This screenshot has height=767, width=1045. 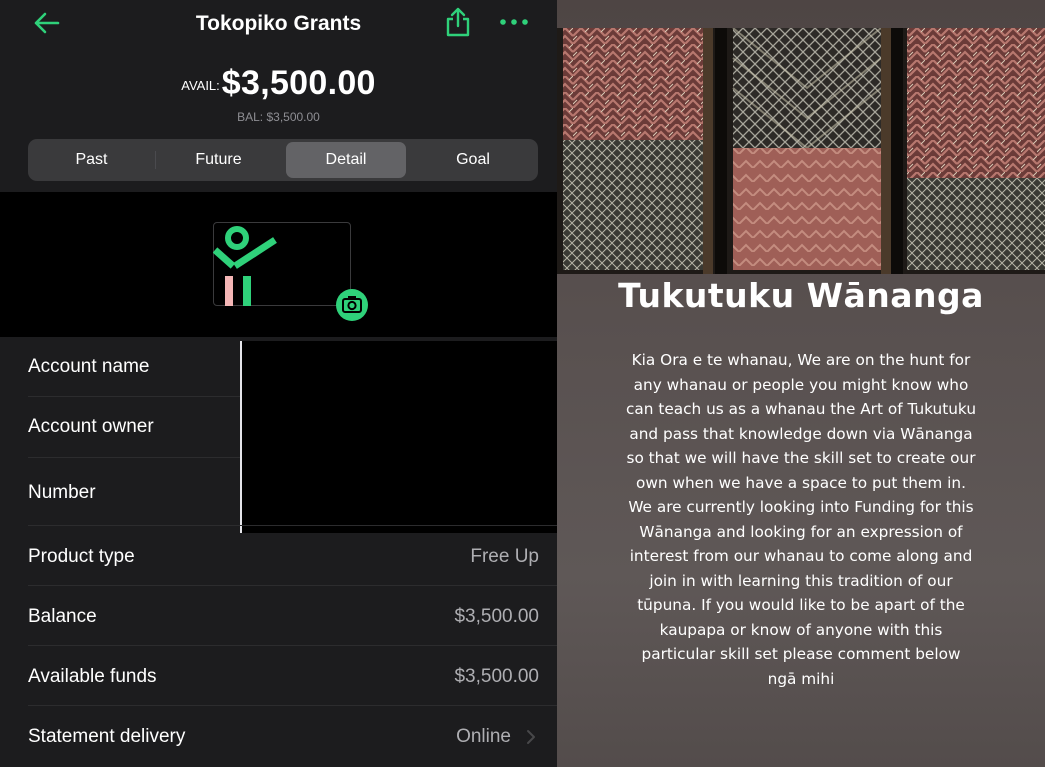 I want to click on poster-line: and pass that knowledge down via Wānanga, so click(x=801, y=433).